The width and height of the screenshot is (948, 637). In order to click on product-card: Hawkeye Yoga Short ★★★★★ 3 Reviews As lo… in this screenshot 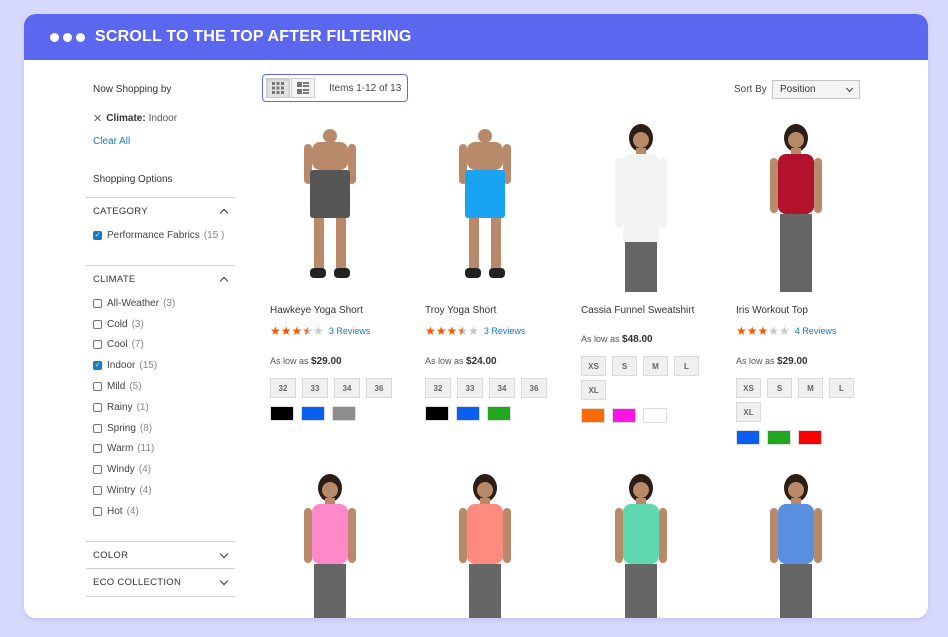, I will do `click(340, 271)`.